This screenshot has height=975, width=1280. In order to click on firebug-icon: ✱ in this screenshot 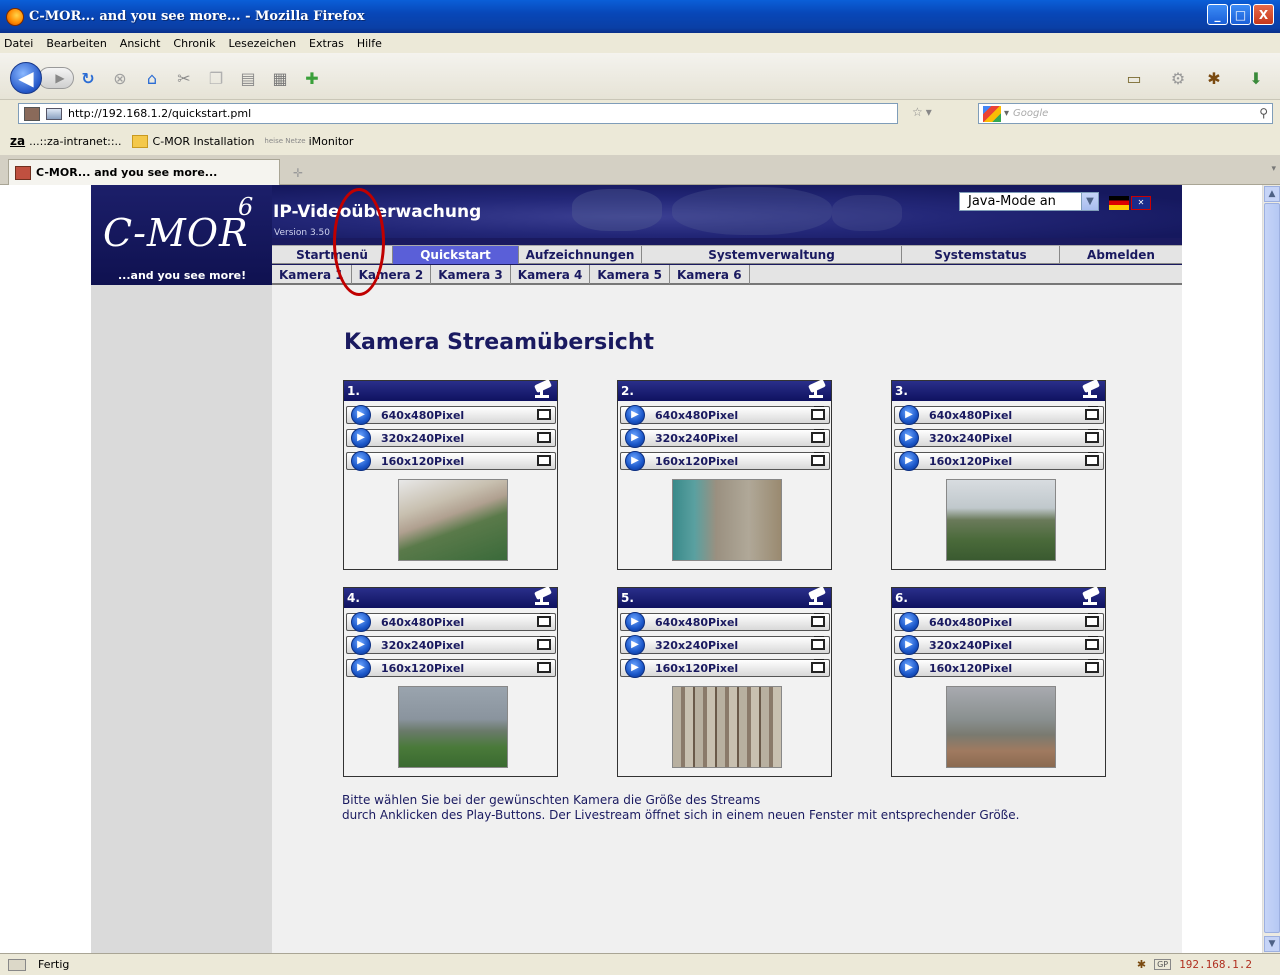, I will do `click(1141, 964)`.